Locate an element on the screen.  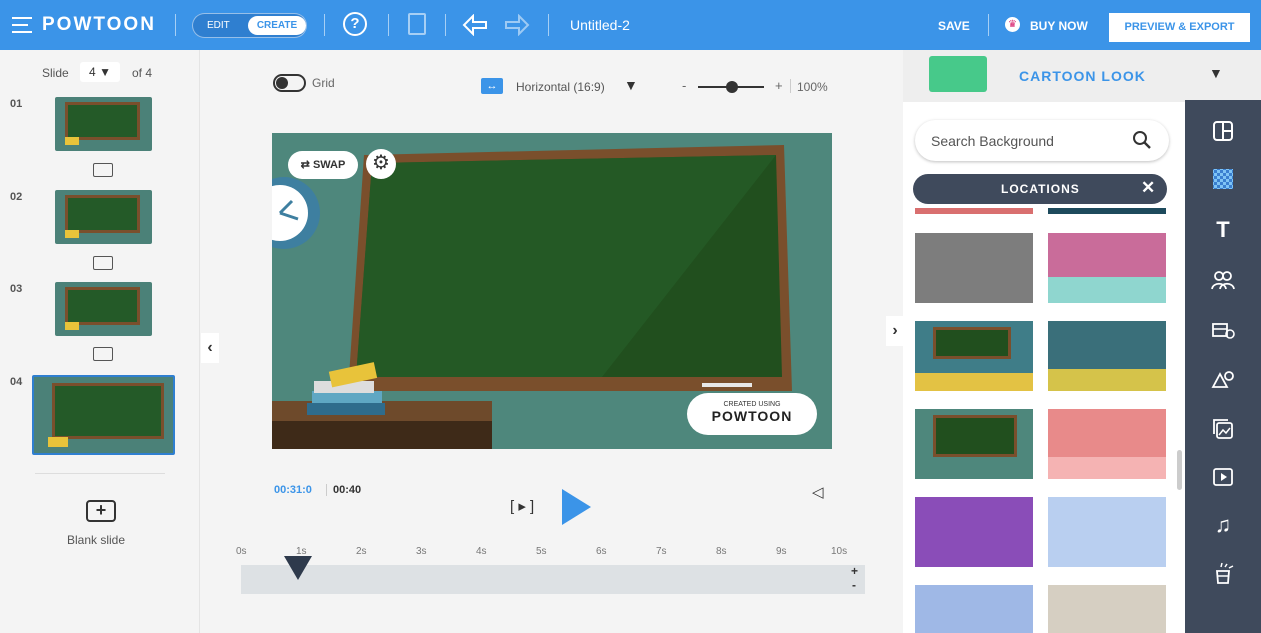
zoom-level: 100% is located at coordinates (812, 87).